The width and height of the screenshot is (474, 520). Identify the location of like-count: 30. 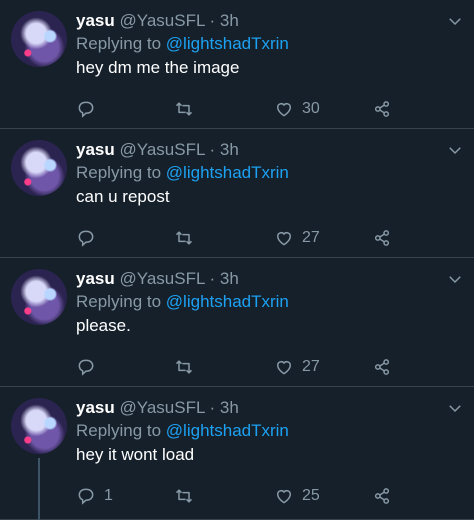
(311, 108).